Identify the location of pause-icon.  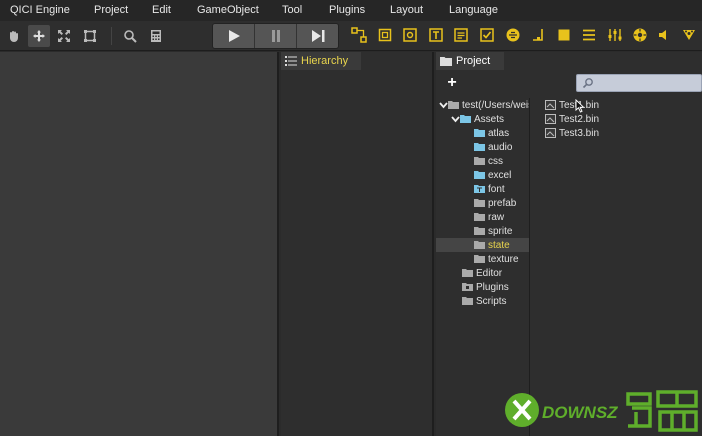
(276, 36).